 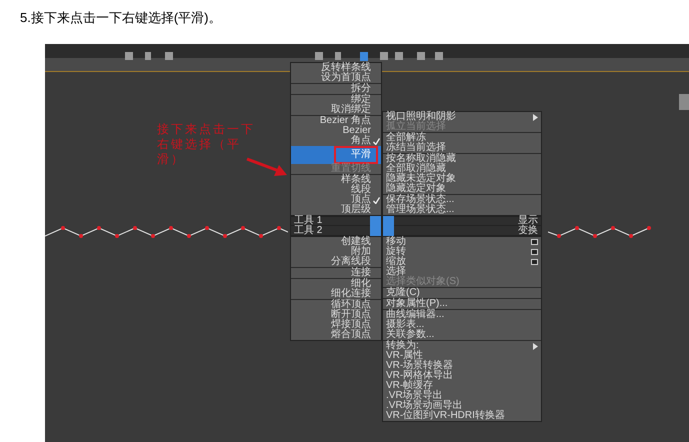 What do you see at coordinates (308, 221) in the screenshot?
I see `quad-label: 工具 1` at bounding box center [308, 221].